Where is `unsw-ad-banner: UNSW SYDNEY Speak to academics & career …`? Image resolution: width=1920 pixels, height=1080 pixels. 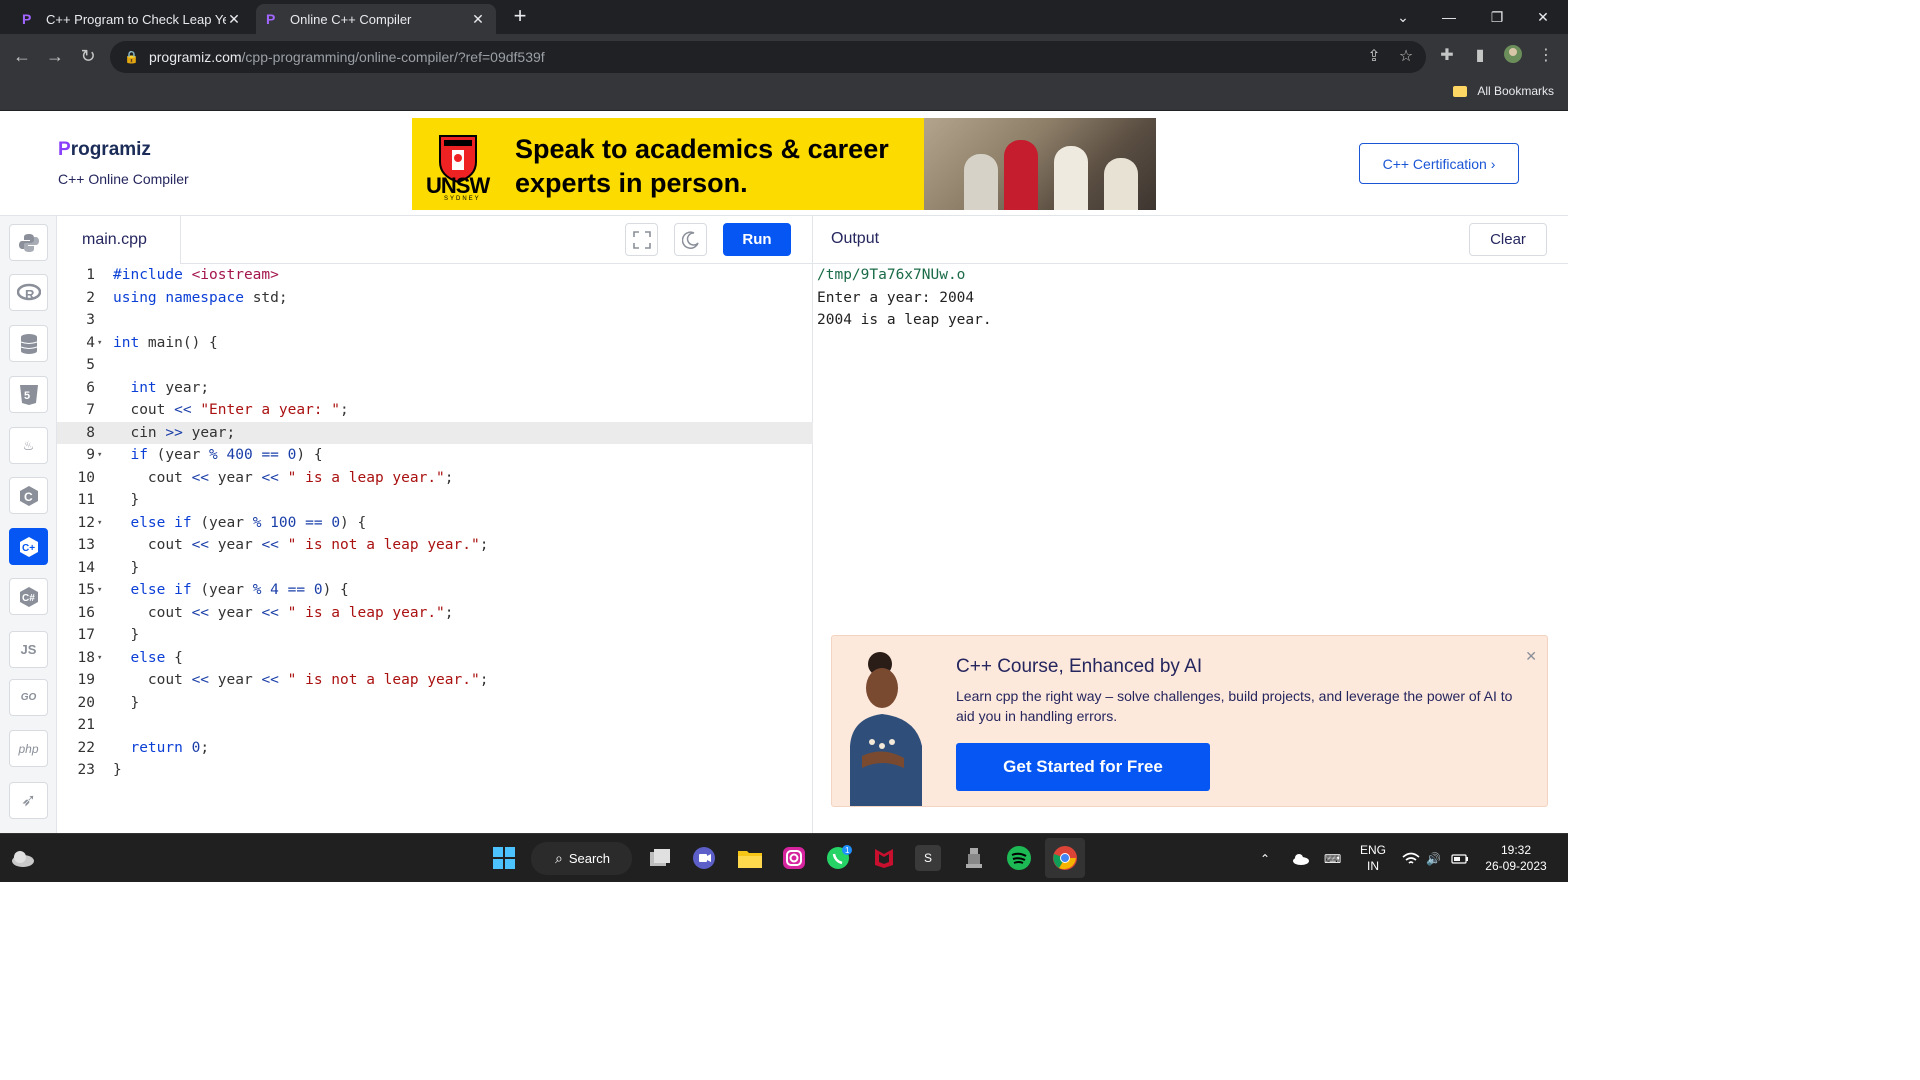 unsw-ad-banner: UNSW SYDNEY Speak to academics & career … is located at coordinates (784, 164).